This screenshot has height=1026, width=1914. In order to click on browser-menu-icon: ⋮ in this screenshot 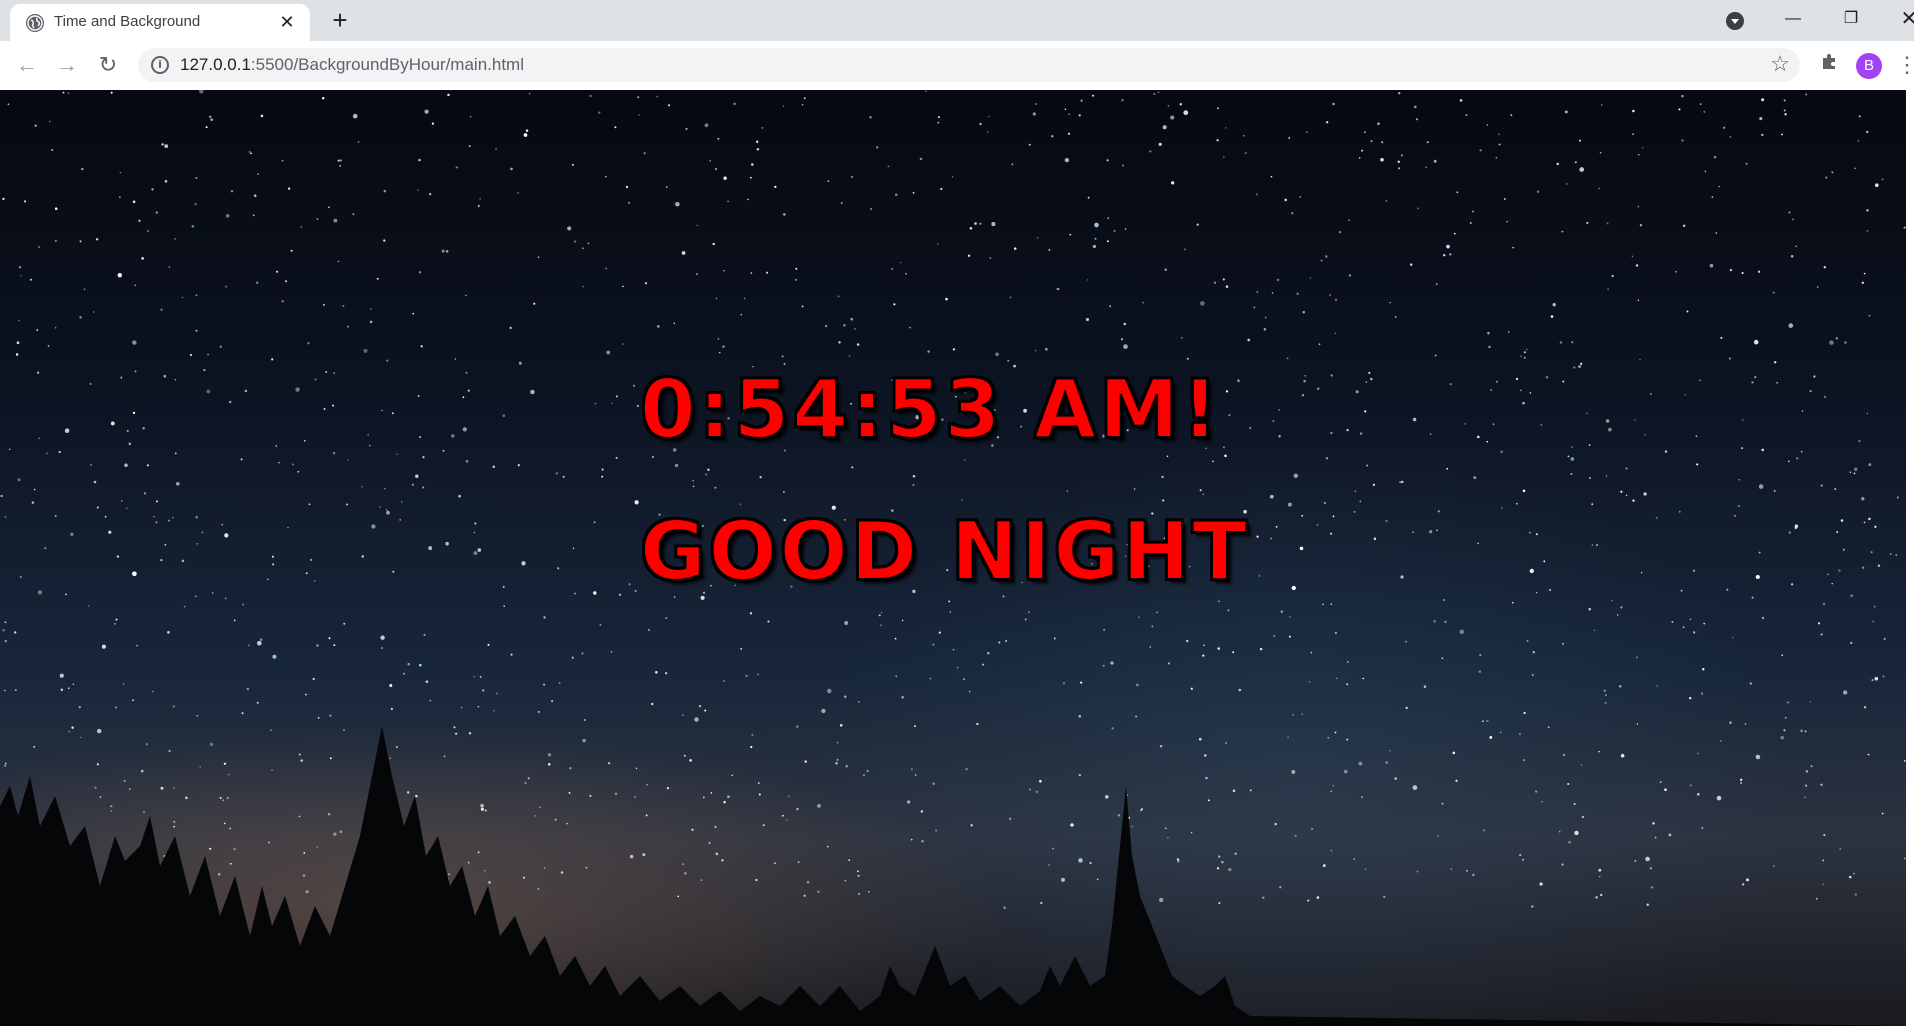, I will do `click(1905, 65)`.